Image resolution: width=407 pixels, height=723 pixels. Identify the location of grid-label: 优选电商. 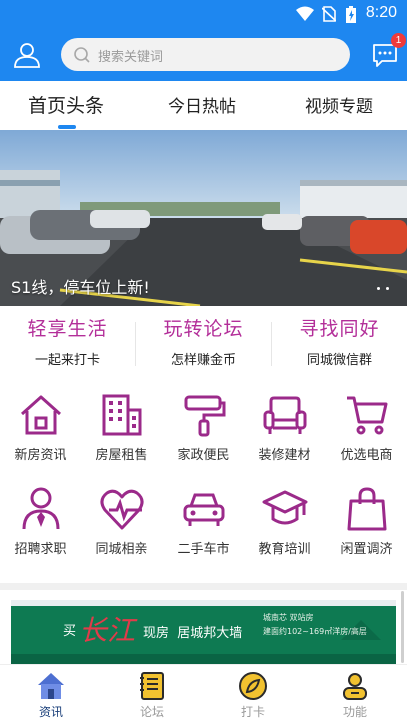
(366, 455).